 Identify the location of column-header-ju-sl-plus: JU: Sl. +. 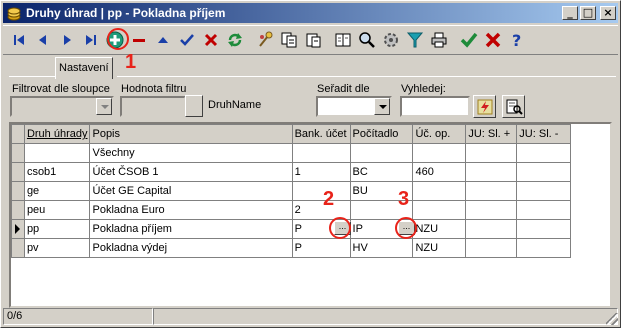
(491, 134).